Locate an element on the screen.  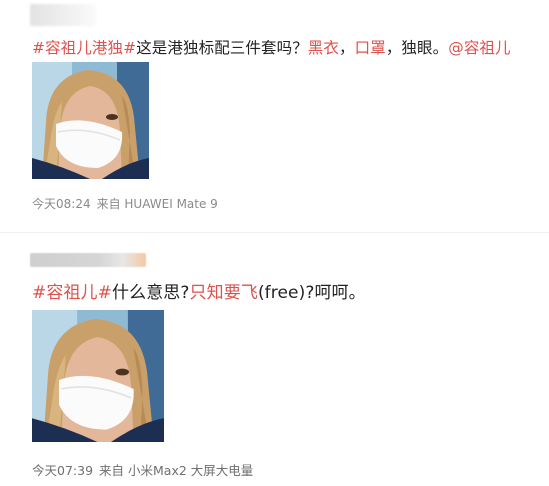
post-source: 来自 HUAWEI Mate 9 is located at coordinates (157, 204).